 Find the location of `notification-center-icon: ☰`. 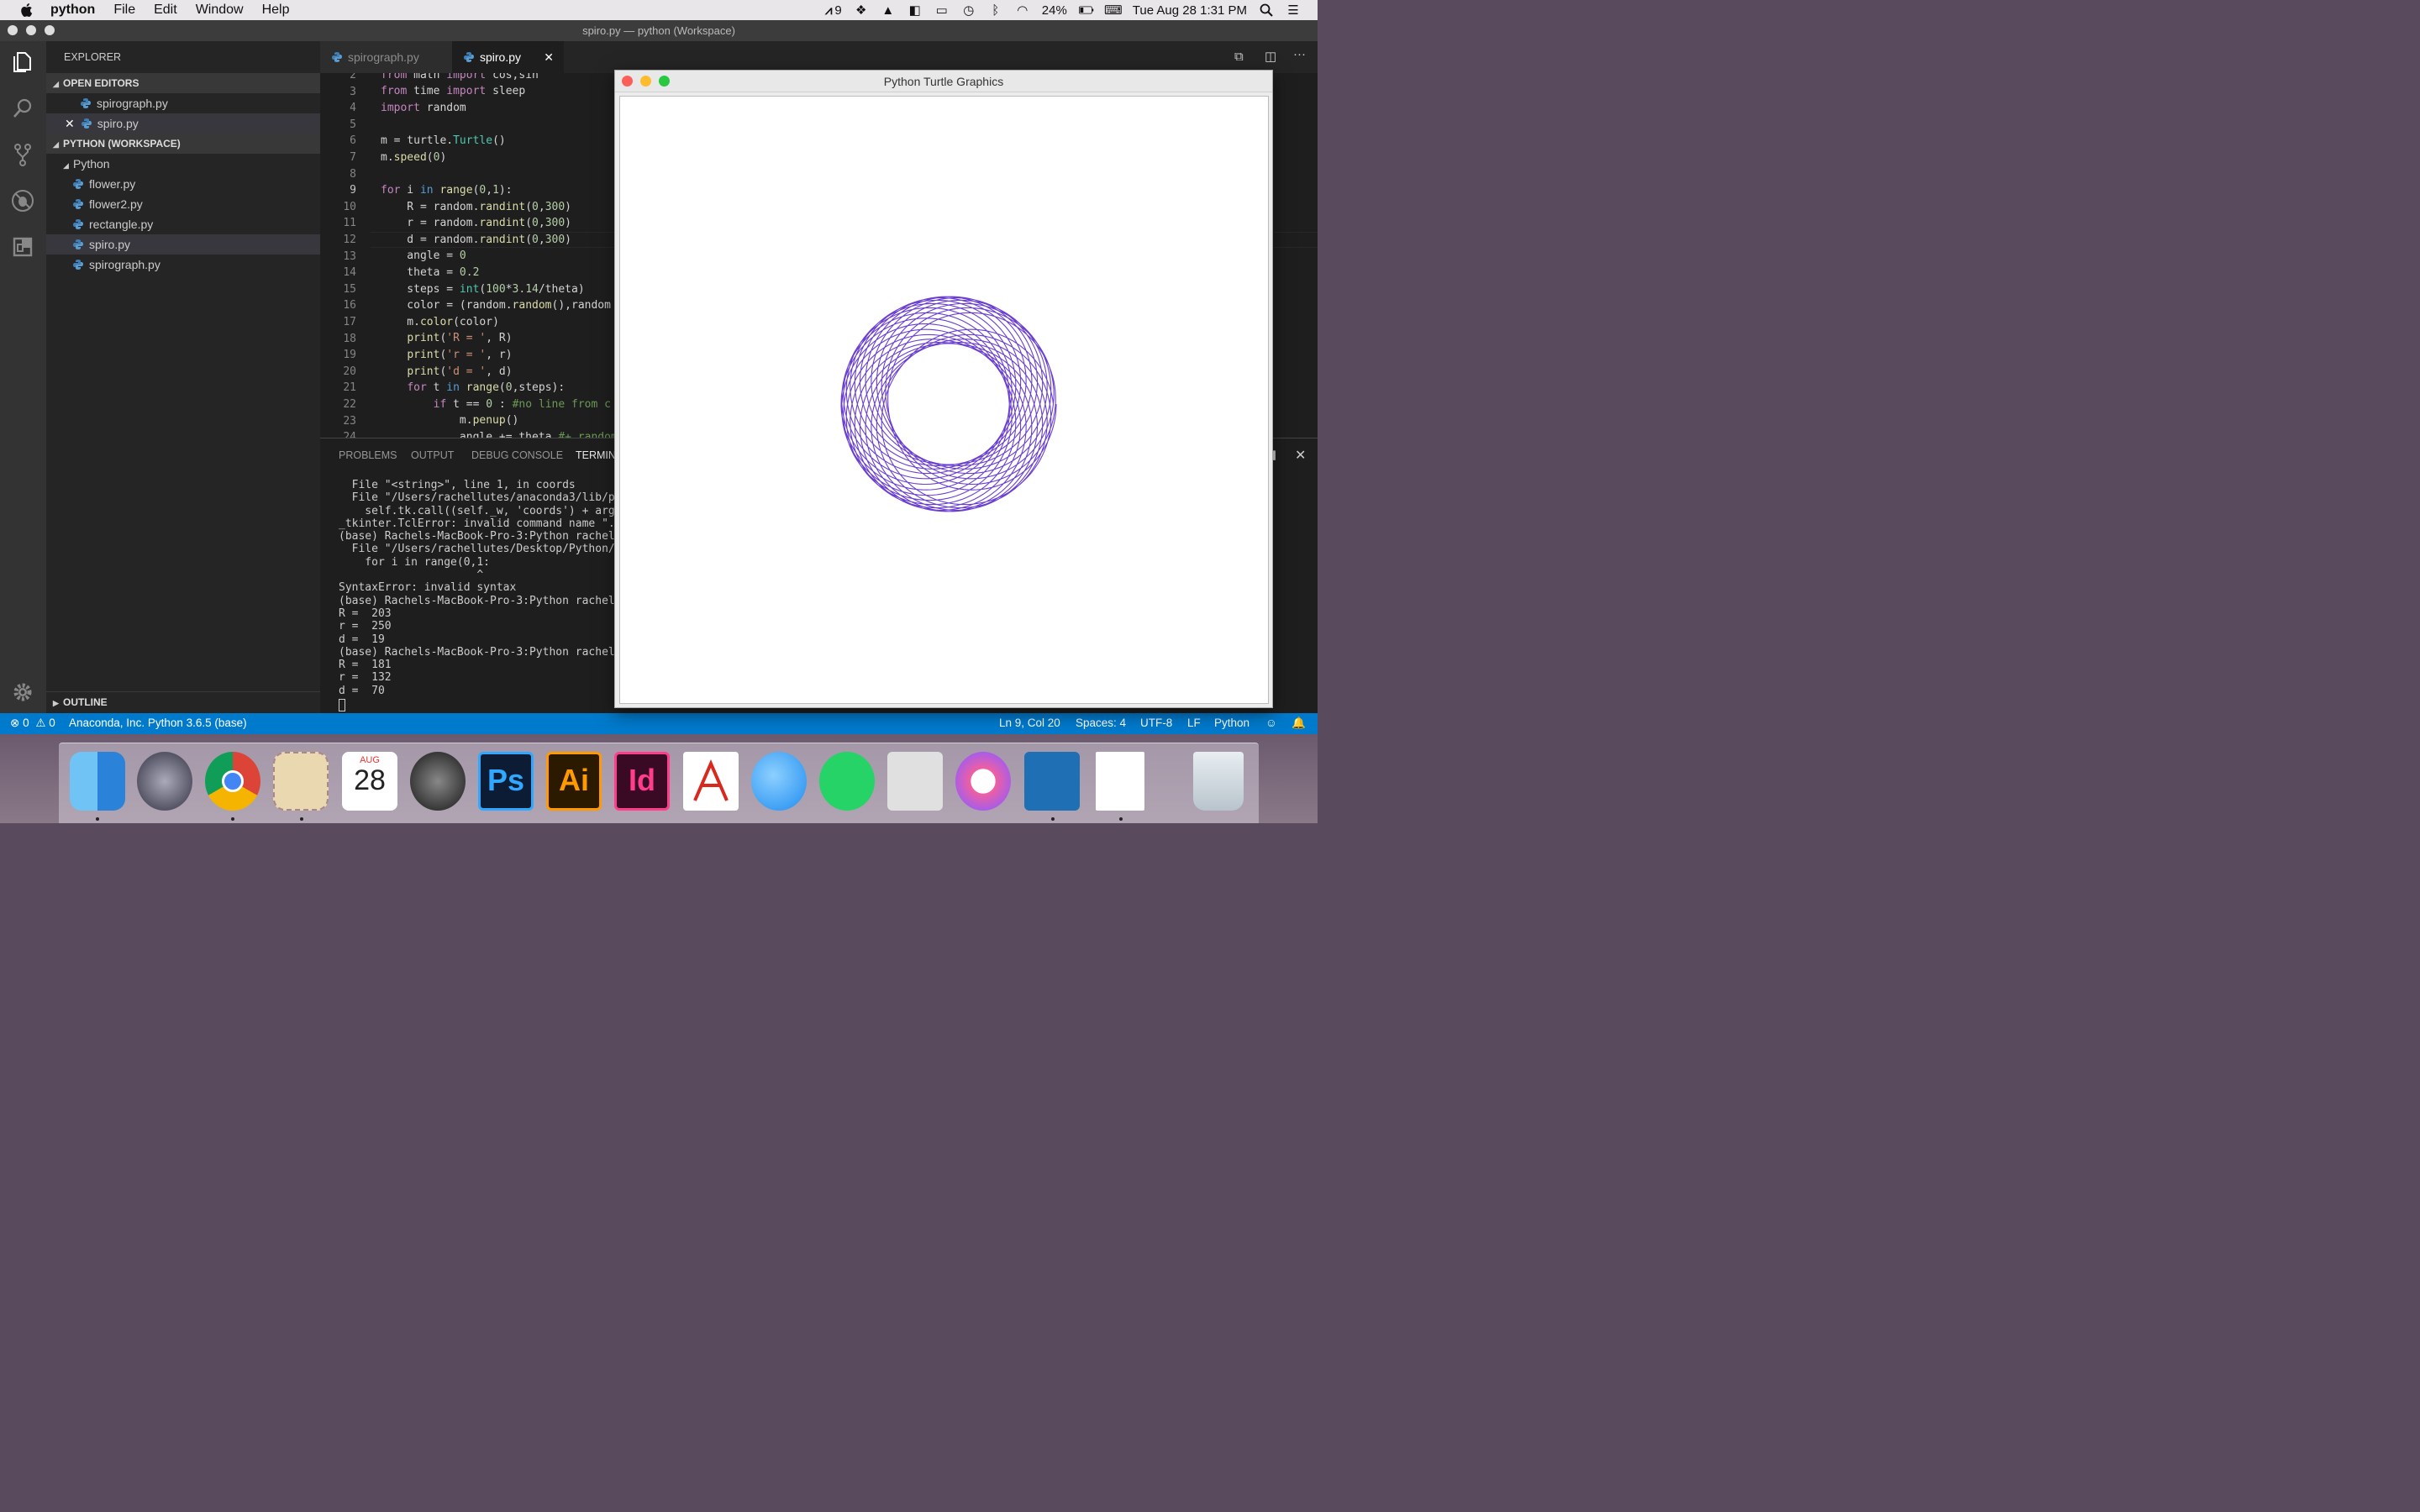

notification-center-icon: ☰ is located at coordinates (1293, 10).